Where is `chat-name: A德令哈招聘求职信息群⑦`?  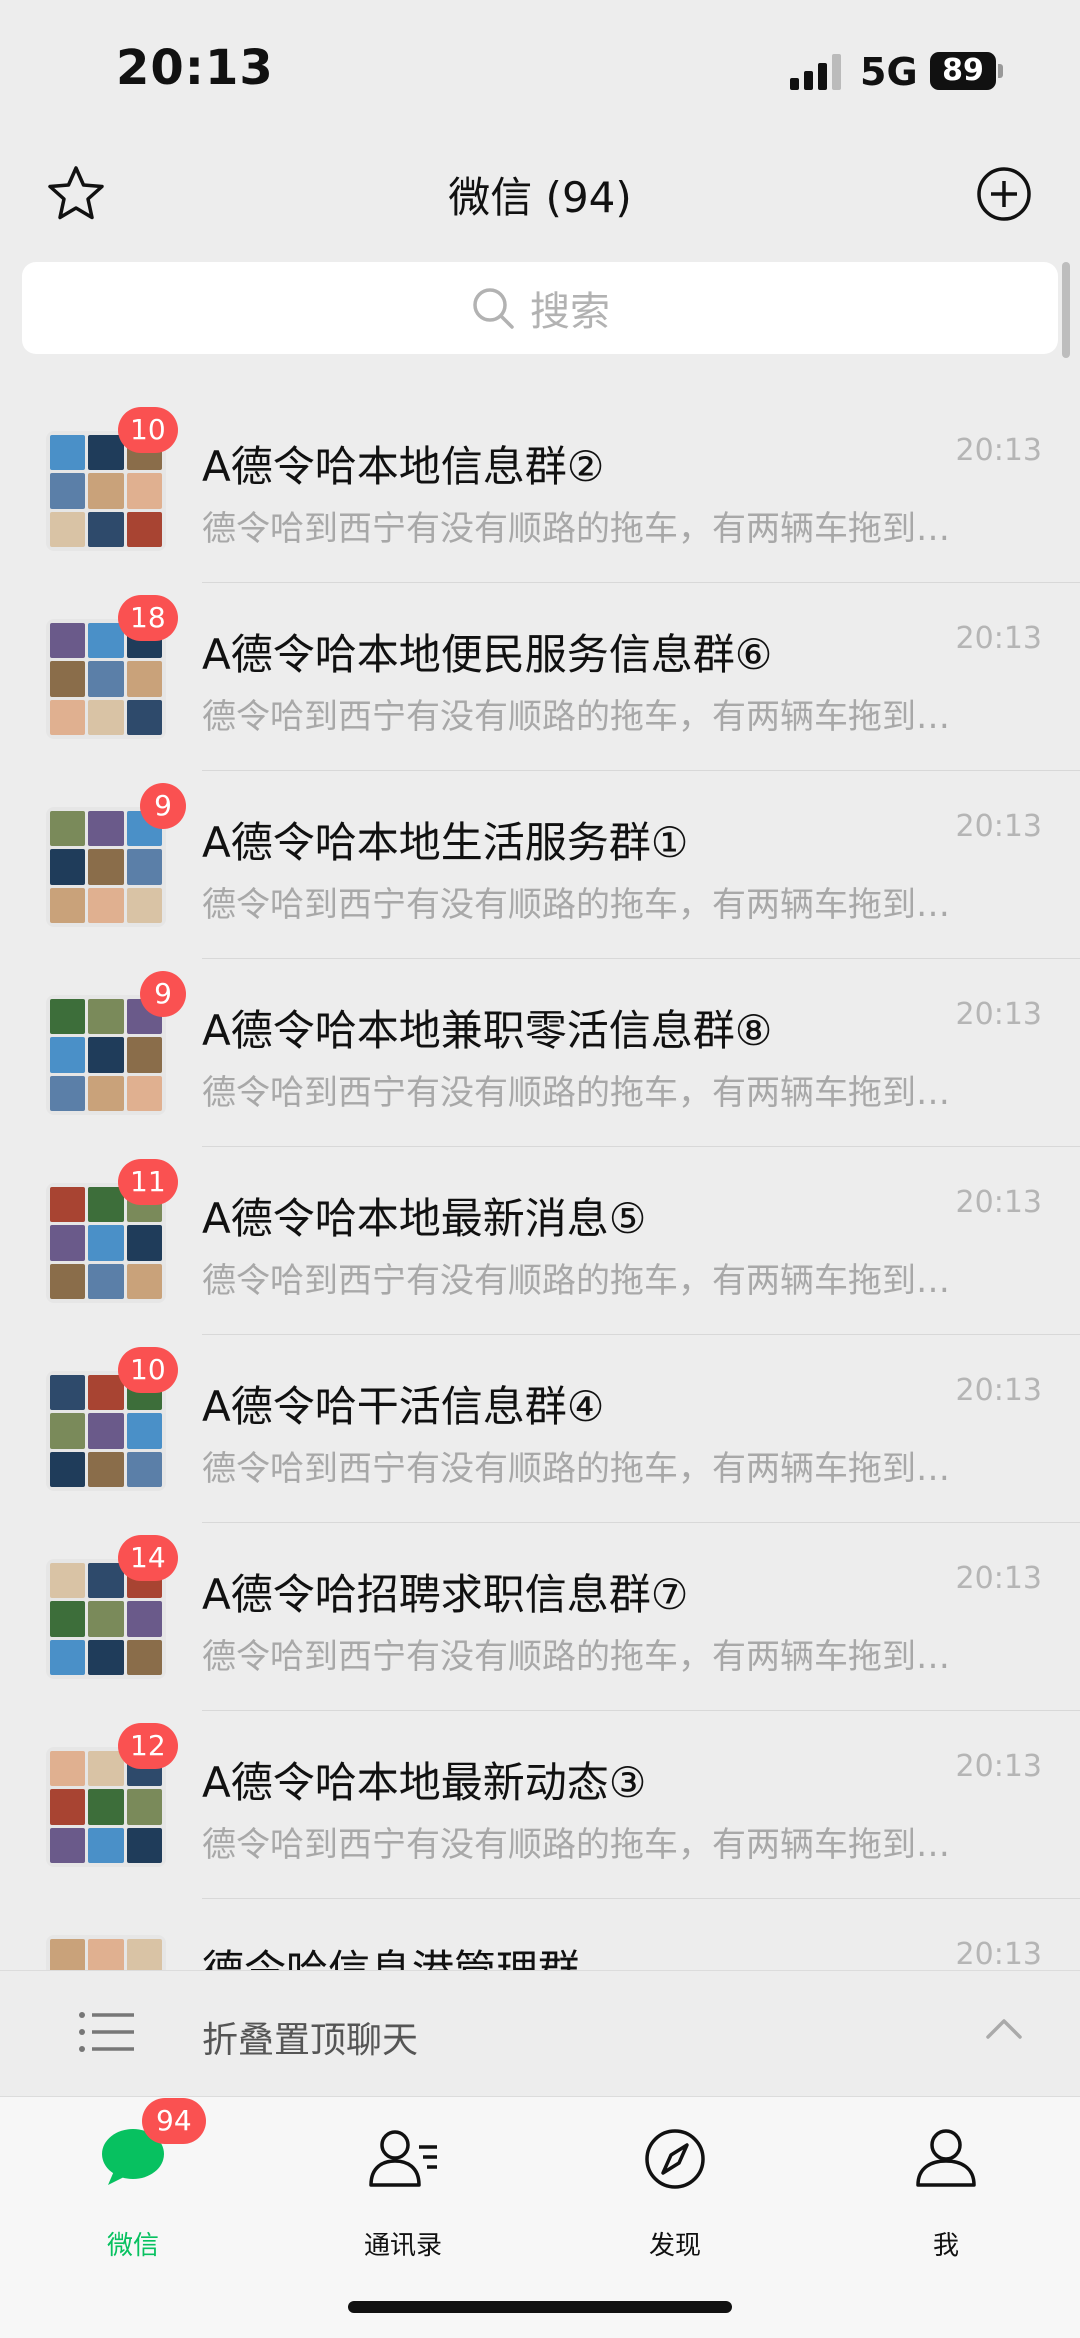
chat-name: A德令哈招聘求职信息群⑦ is located at coordinates (445, 1594).